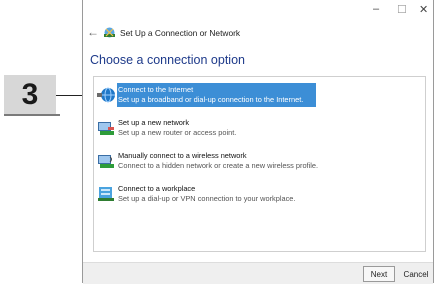  I want to click on button-bar: Next Cancel, so click(258, 273).